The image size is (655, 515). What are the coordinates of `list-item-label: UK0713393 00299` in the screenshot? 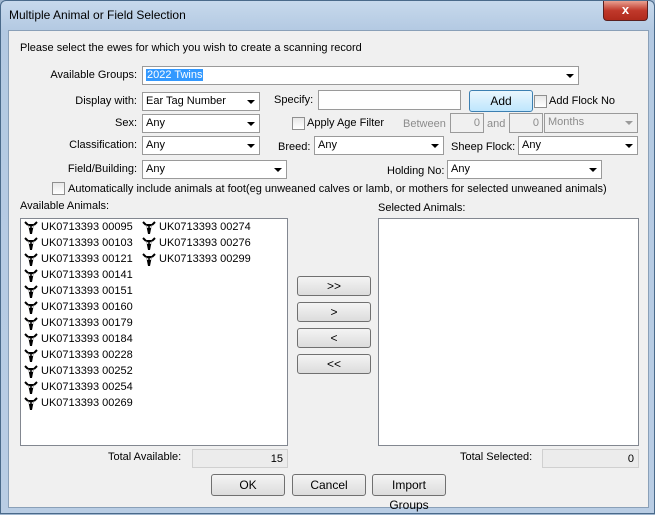 It's located at (205, 259).